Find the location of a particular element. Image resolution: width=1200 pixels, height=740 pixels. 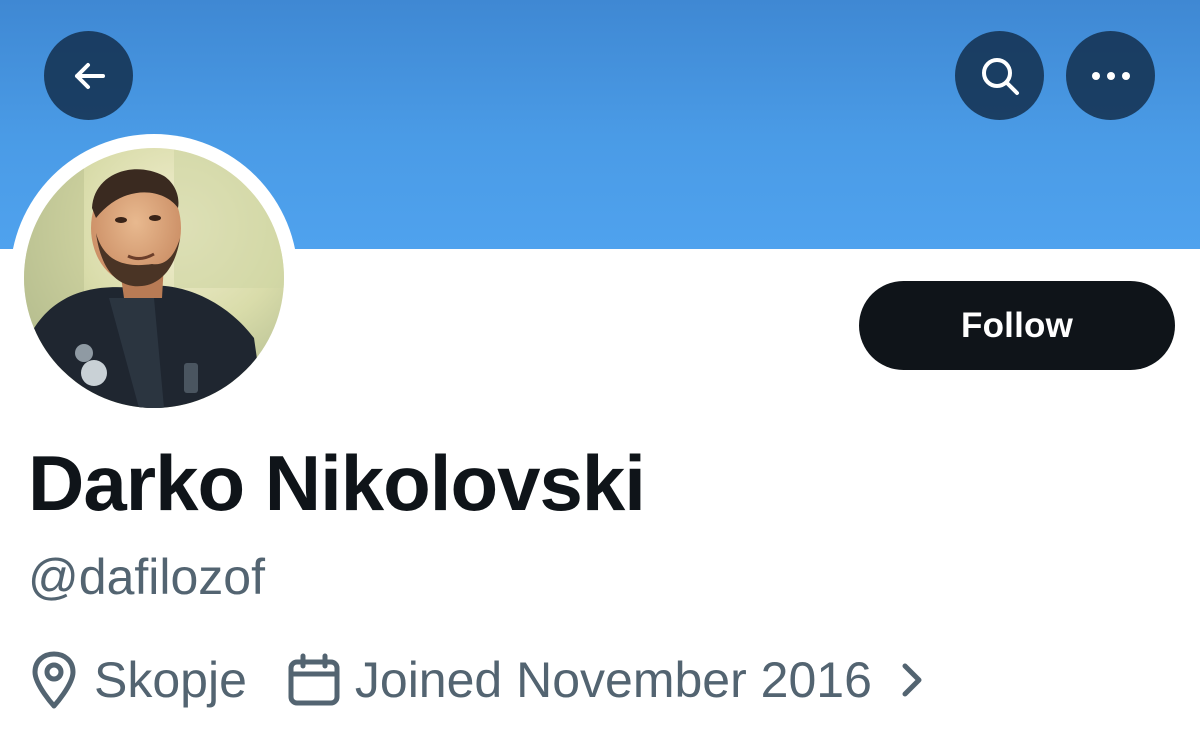

back-button is located at coordinates (88, 75).